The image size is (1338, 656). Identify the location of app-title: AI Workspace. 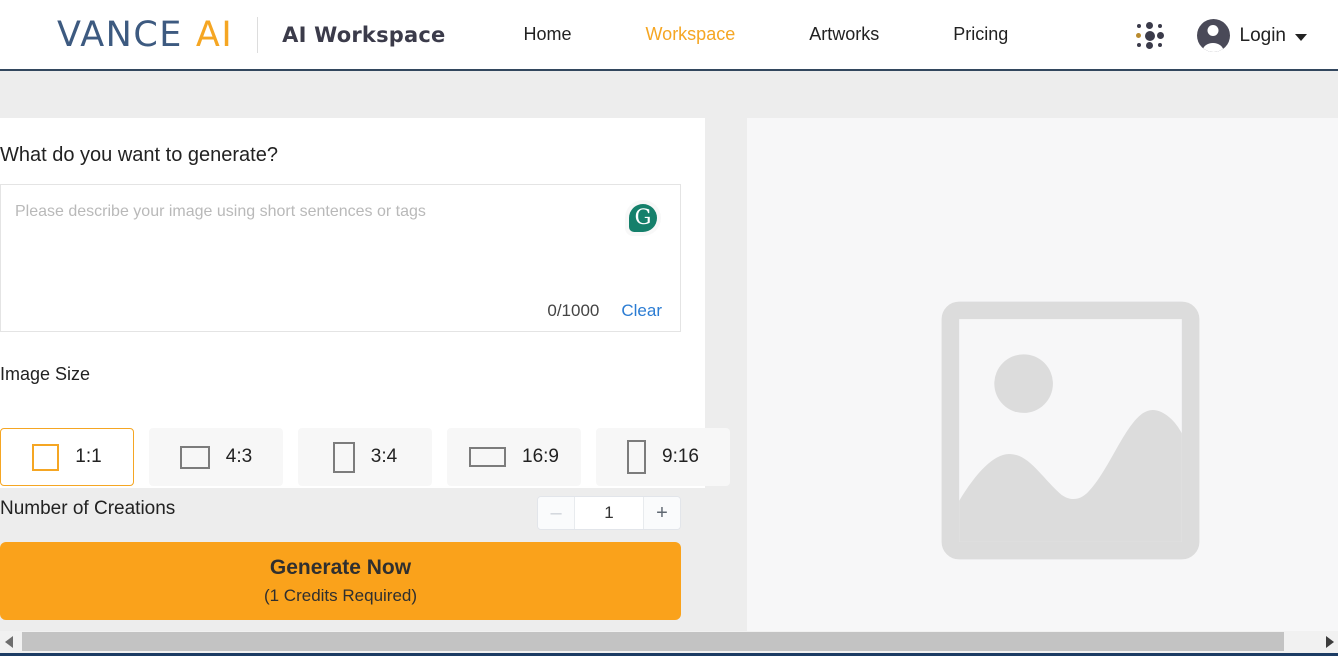
(364, 34).